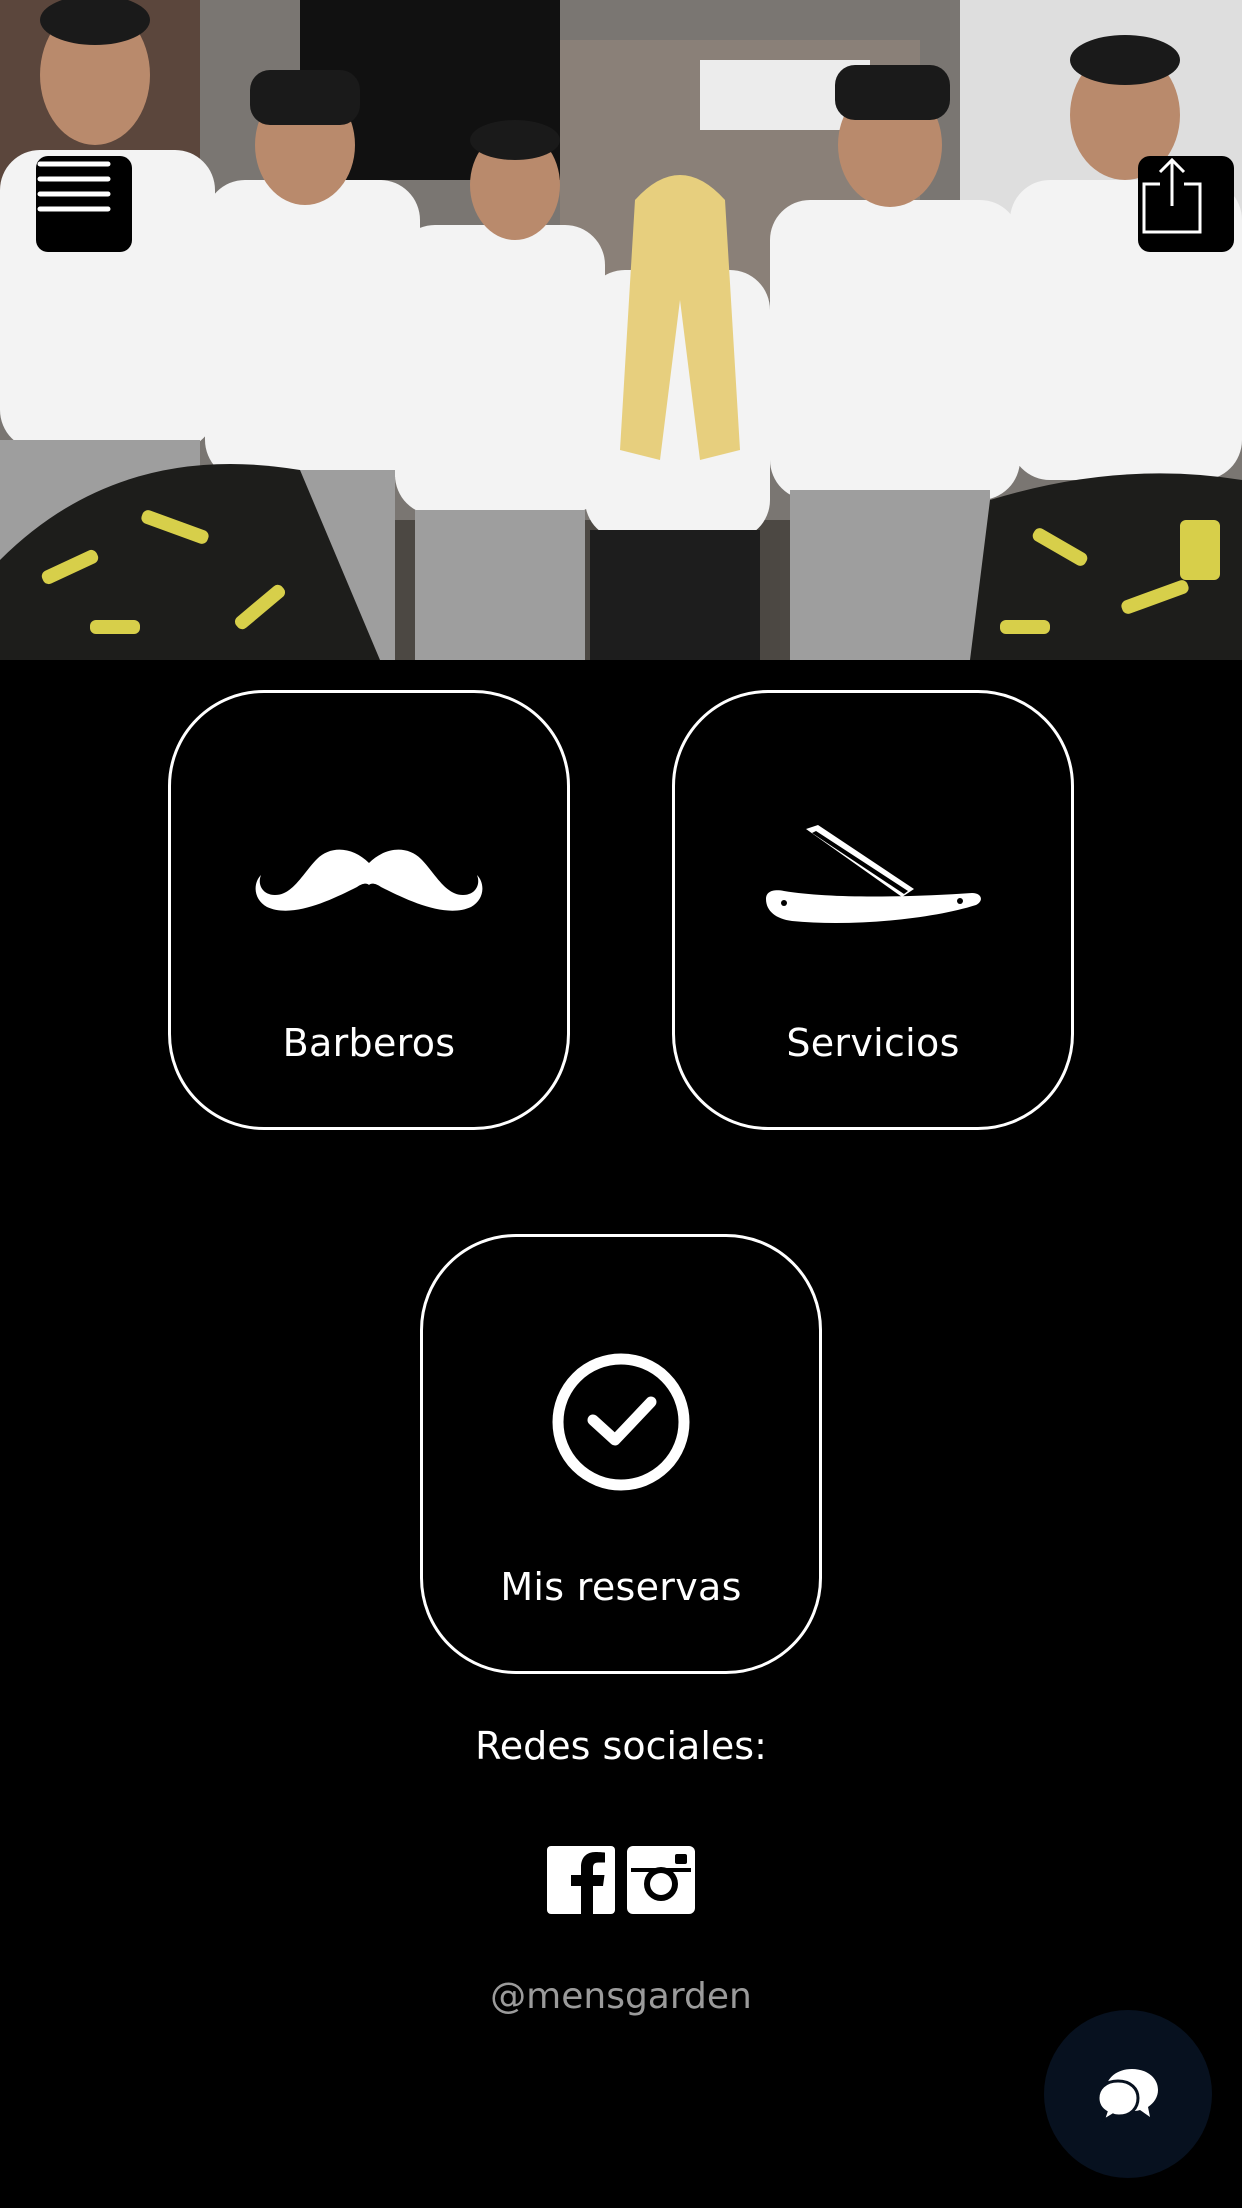  What do you see at coordinates (621, 1880) in the screenshot?
I see `social-icons-row` at bounding box center [621, 1880].